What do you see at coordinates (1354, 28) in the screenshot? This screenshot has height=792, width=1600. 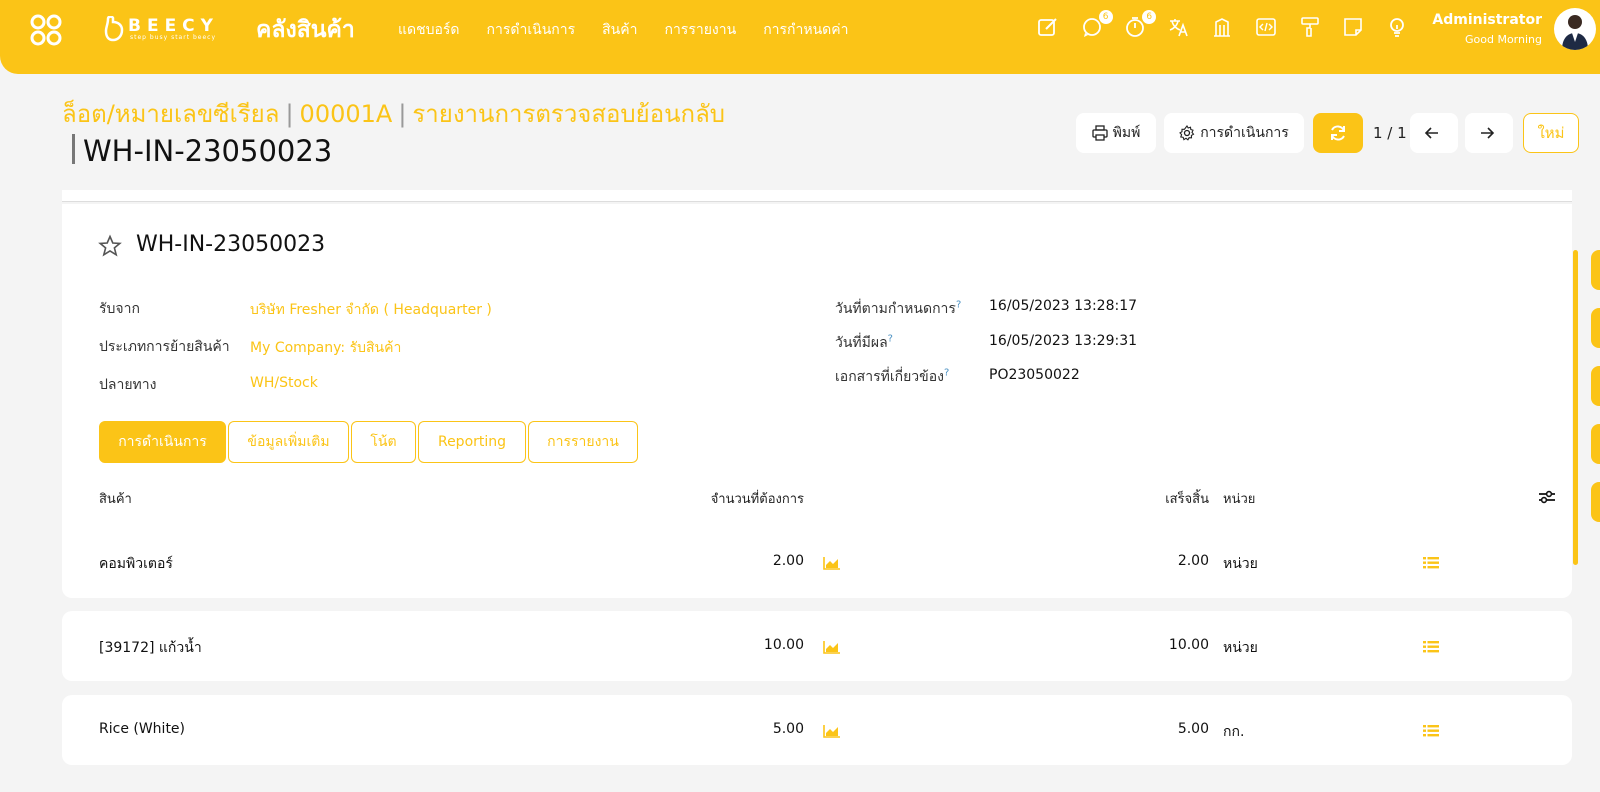 I see `note-icon` at bounding box center [1354, 28].